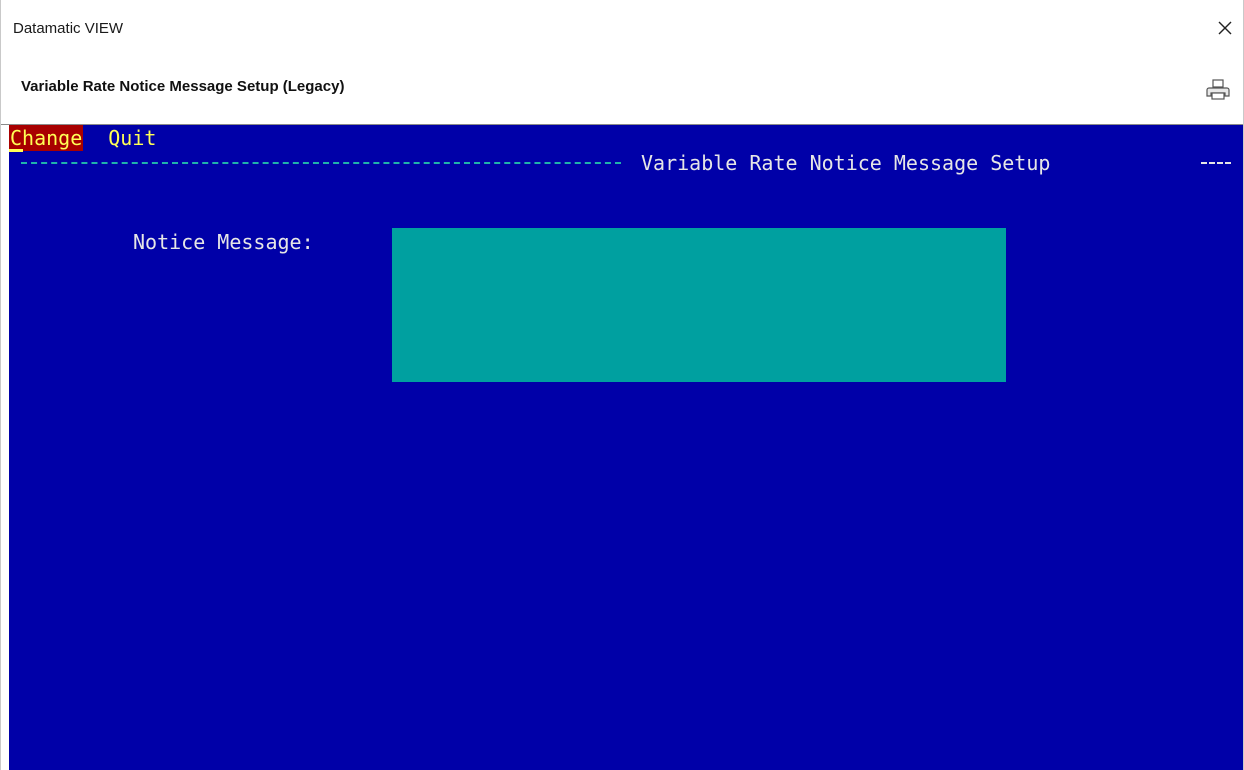 This screenshot has height=770, width=1244. I want to click on close-button, so click(1225, 28).